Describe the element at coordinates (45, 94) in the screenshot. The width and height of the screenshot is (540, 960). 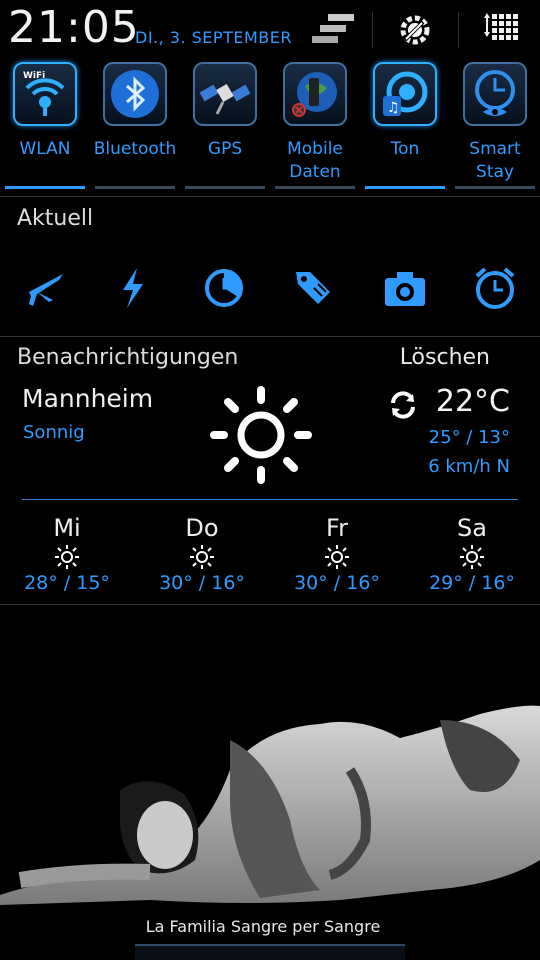
I see `wifi-icon: WiFi` at that location.